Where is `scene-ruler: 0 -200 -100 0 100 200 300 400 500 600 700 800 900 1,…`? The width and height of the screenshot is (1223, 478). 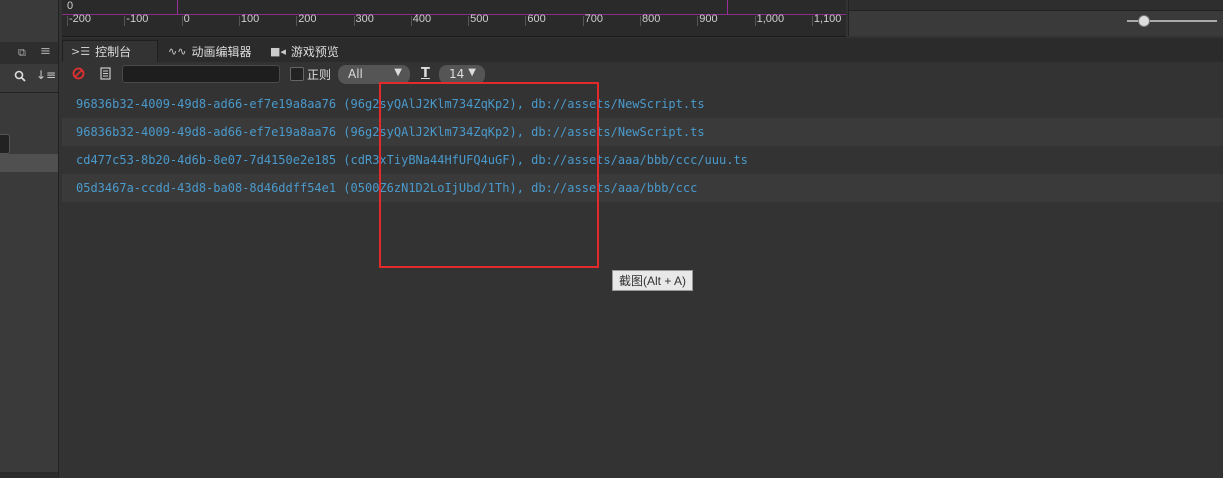 scene-ruler: 0 -200 -100 0 100 200 300 400 500 600 700 800 900 1,… is located at coordinates (454, 18).